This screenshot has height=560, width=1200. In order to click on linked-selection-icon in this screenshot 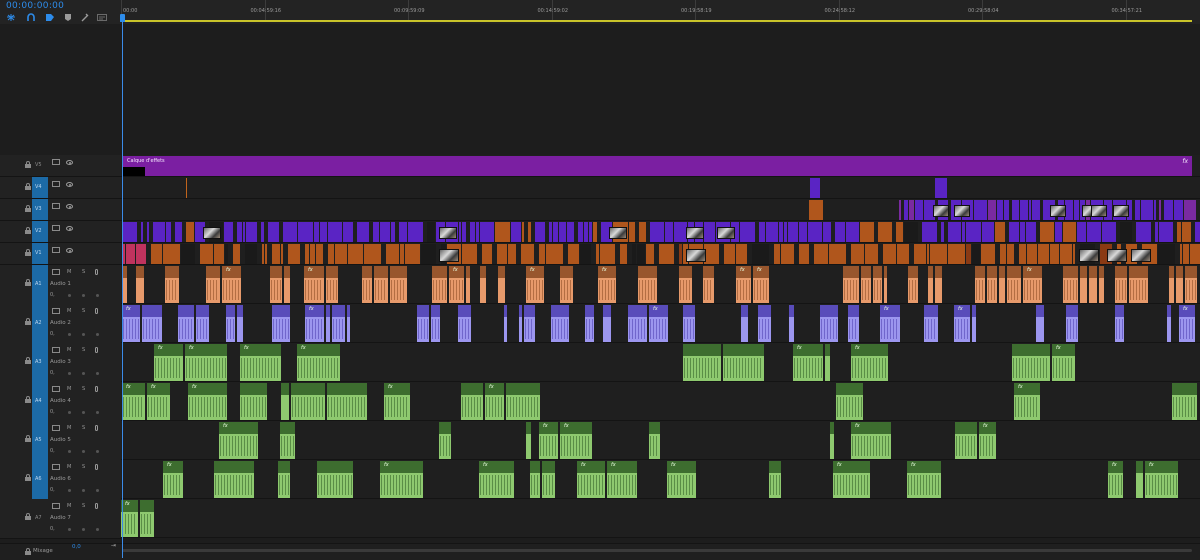, I will do `click(50, 17)`.